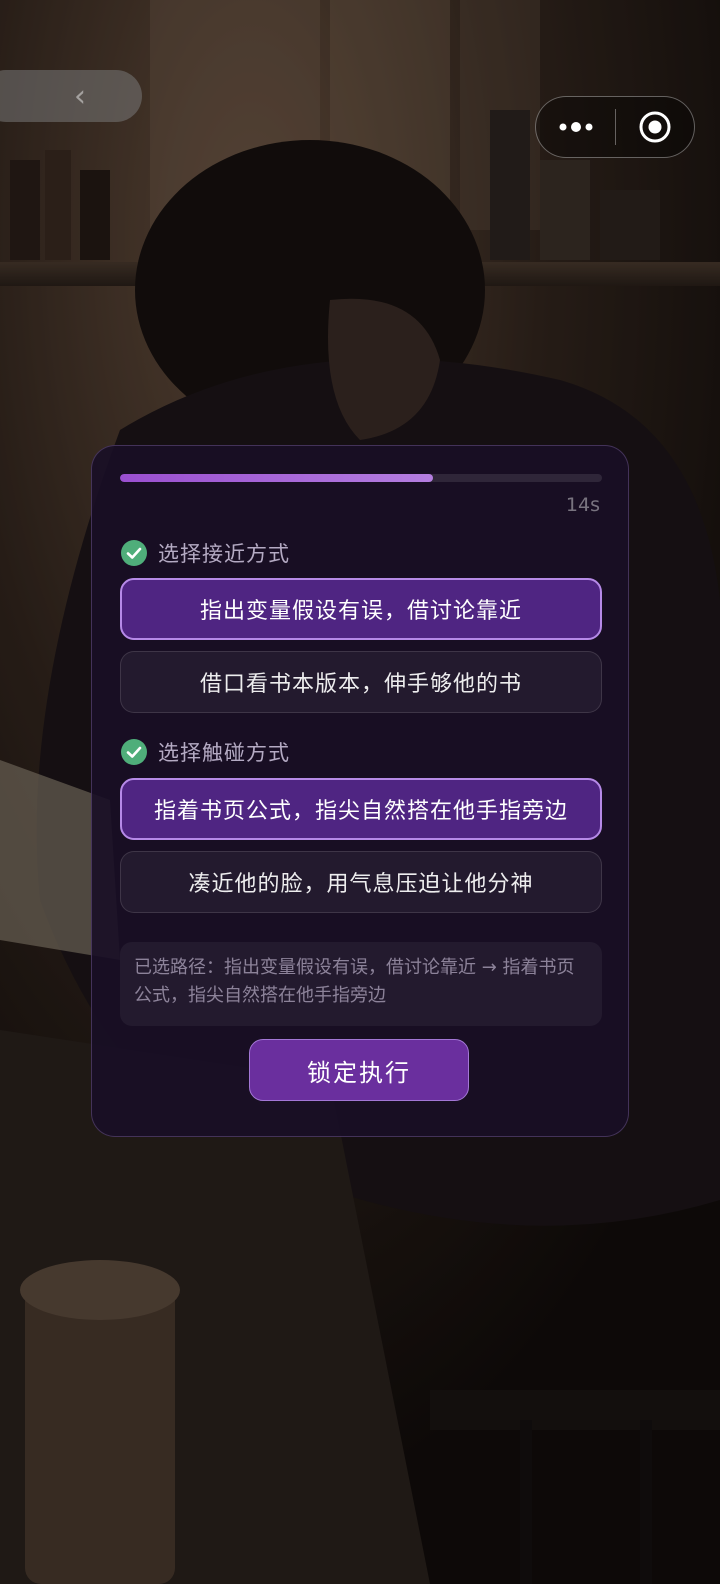  What do you see at coordinates (360, 811) in the screenshot?
I see `option-label: 指着书页公式，指尖自然搭在他手指旁边` at bounding box center [360, 811].